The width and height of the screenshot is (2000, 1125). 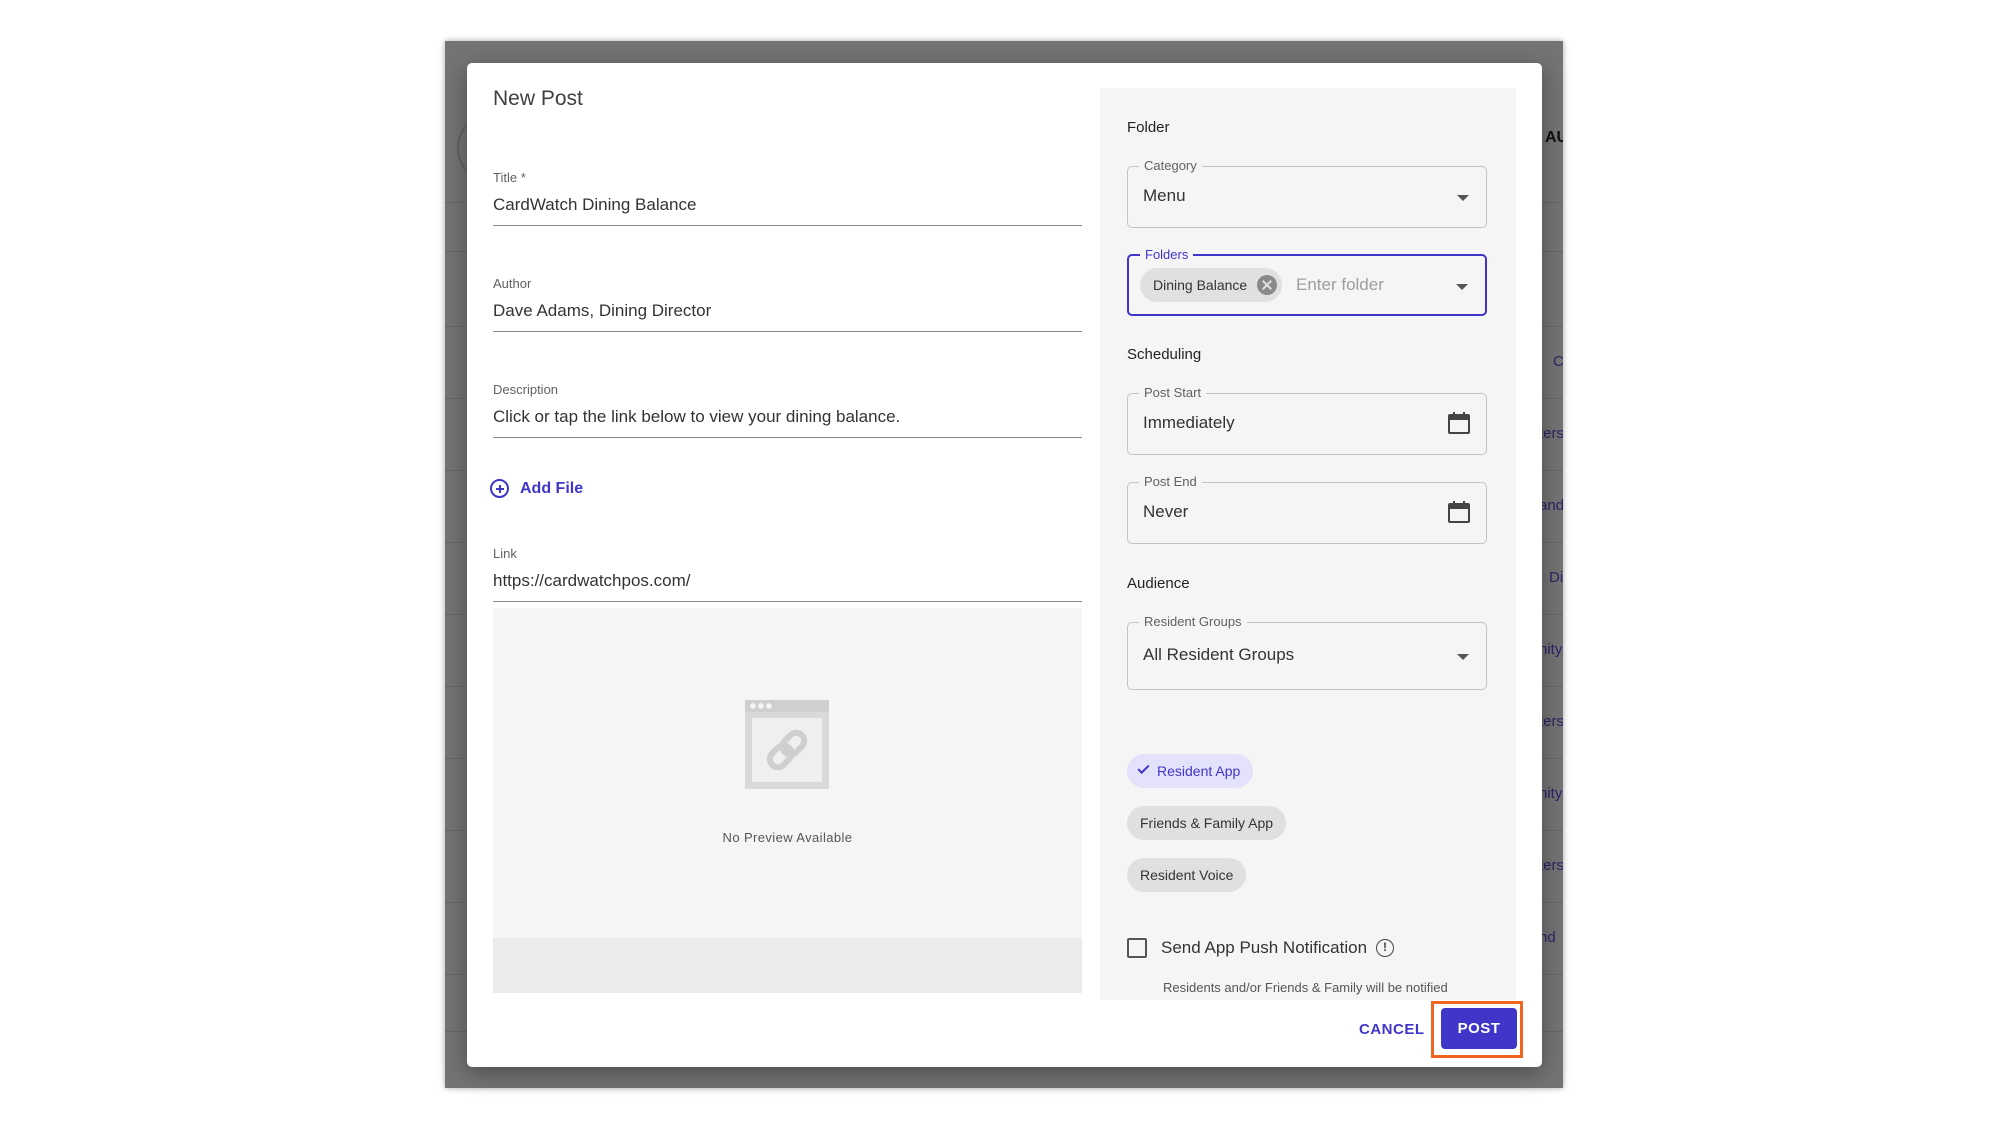 What do you see at coordinates (1158, 583) in the screenshot?
I see `audience-heading: Audience` at bounding box center [1158, 583].